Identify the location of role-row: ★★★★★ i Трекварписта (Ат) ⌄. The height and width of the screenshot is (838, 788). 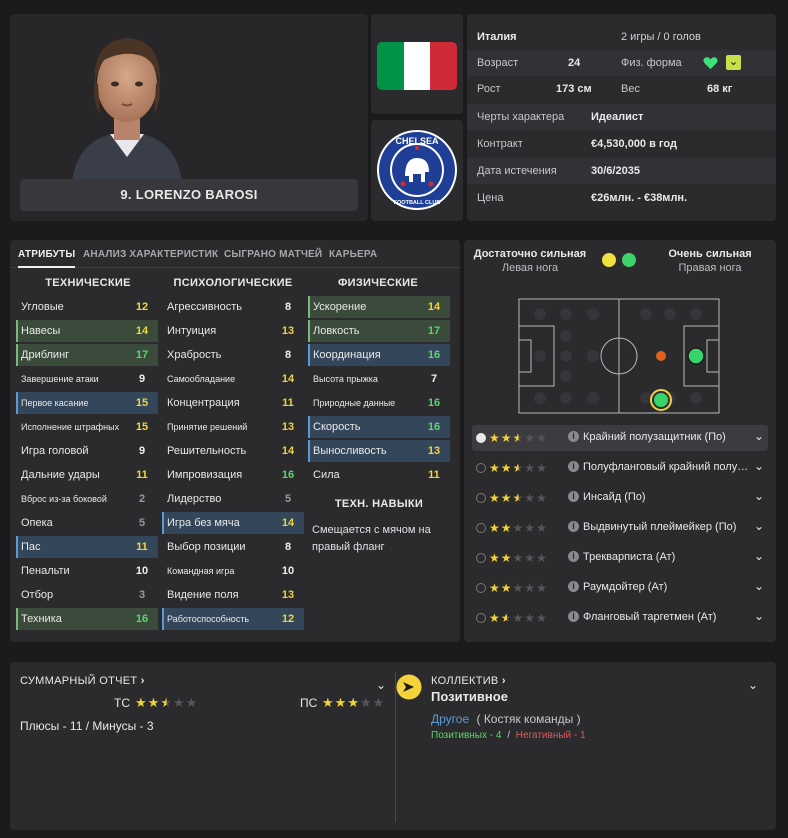
(620, 558).